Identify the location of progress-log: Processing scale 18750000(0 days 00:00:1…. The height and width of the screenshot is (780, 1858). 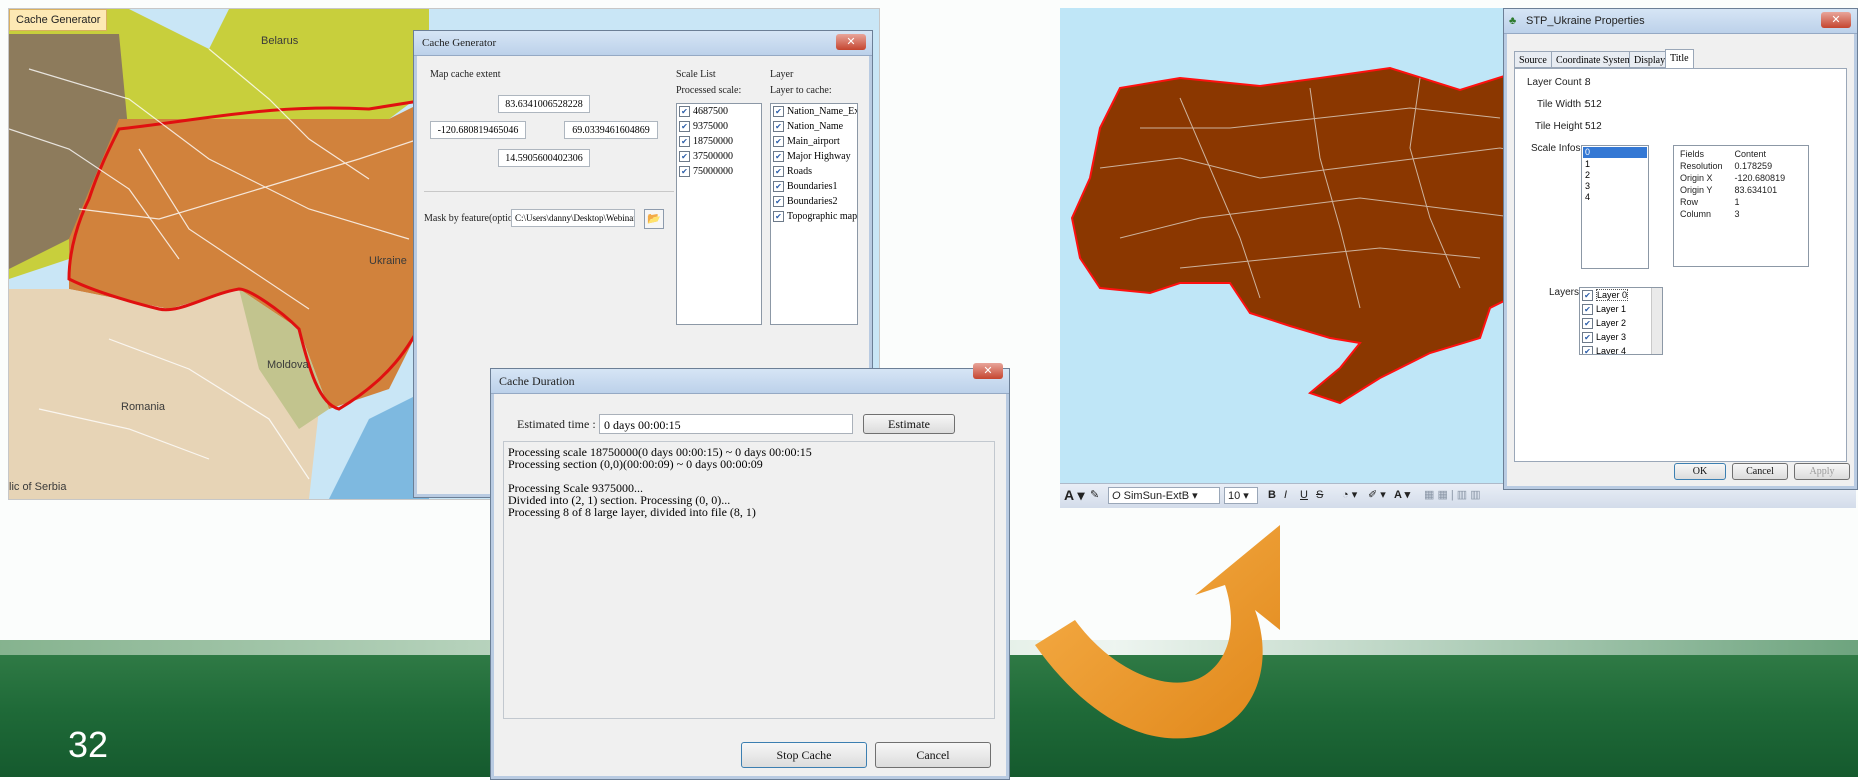
(749, 580).